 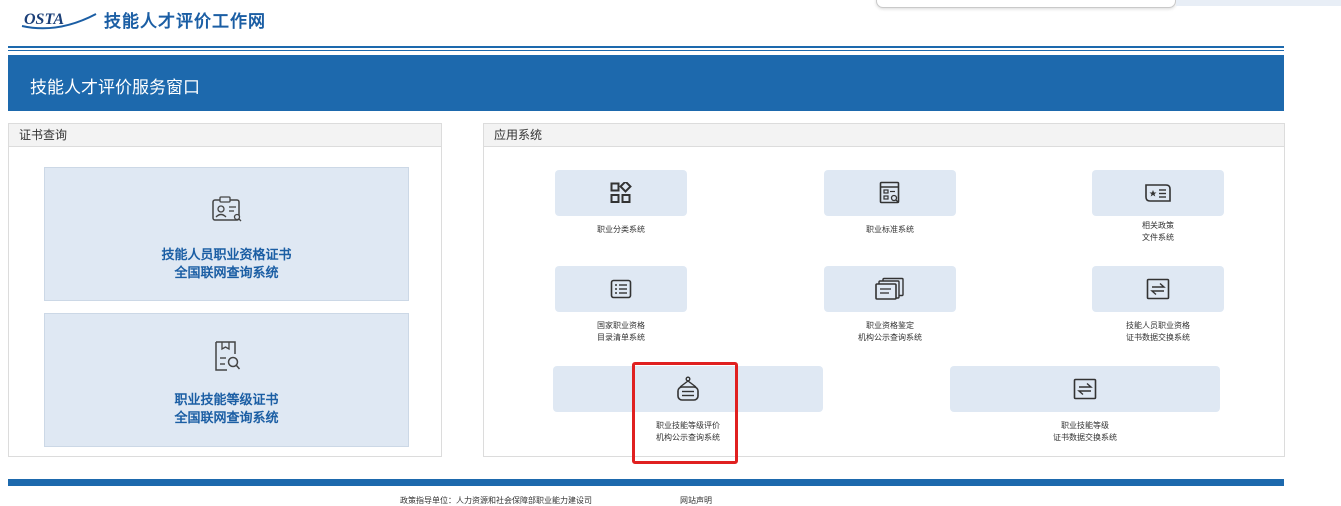 What do you see at coordinates (44, 19) in the screenshot?
I see `logo-text: OSTA` at bounding box center [44, 19].